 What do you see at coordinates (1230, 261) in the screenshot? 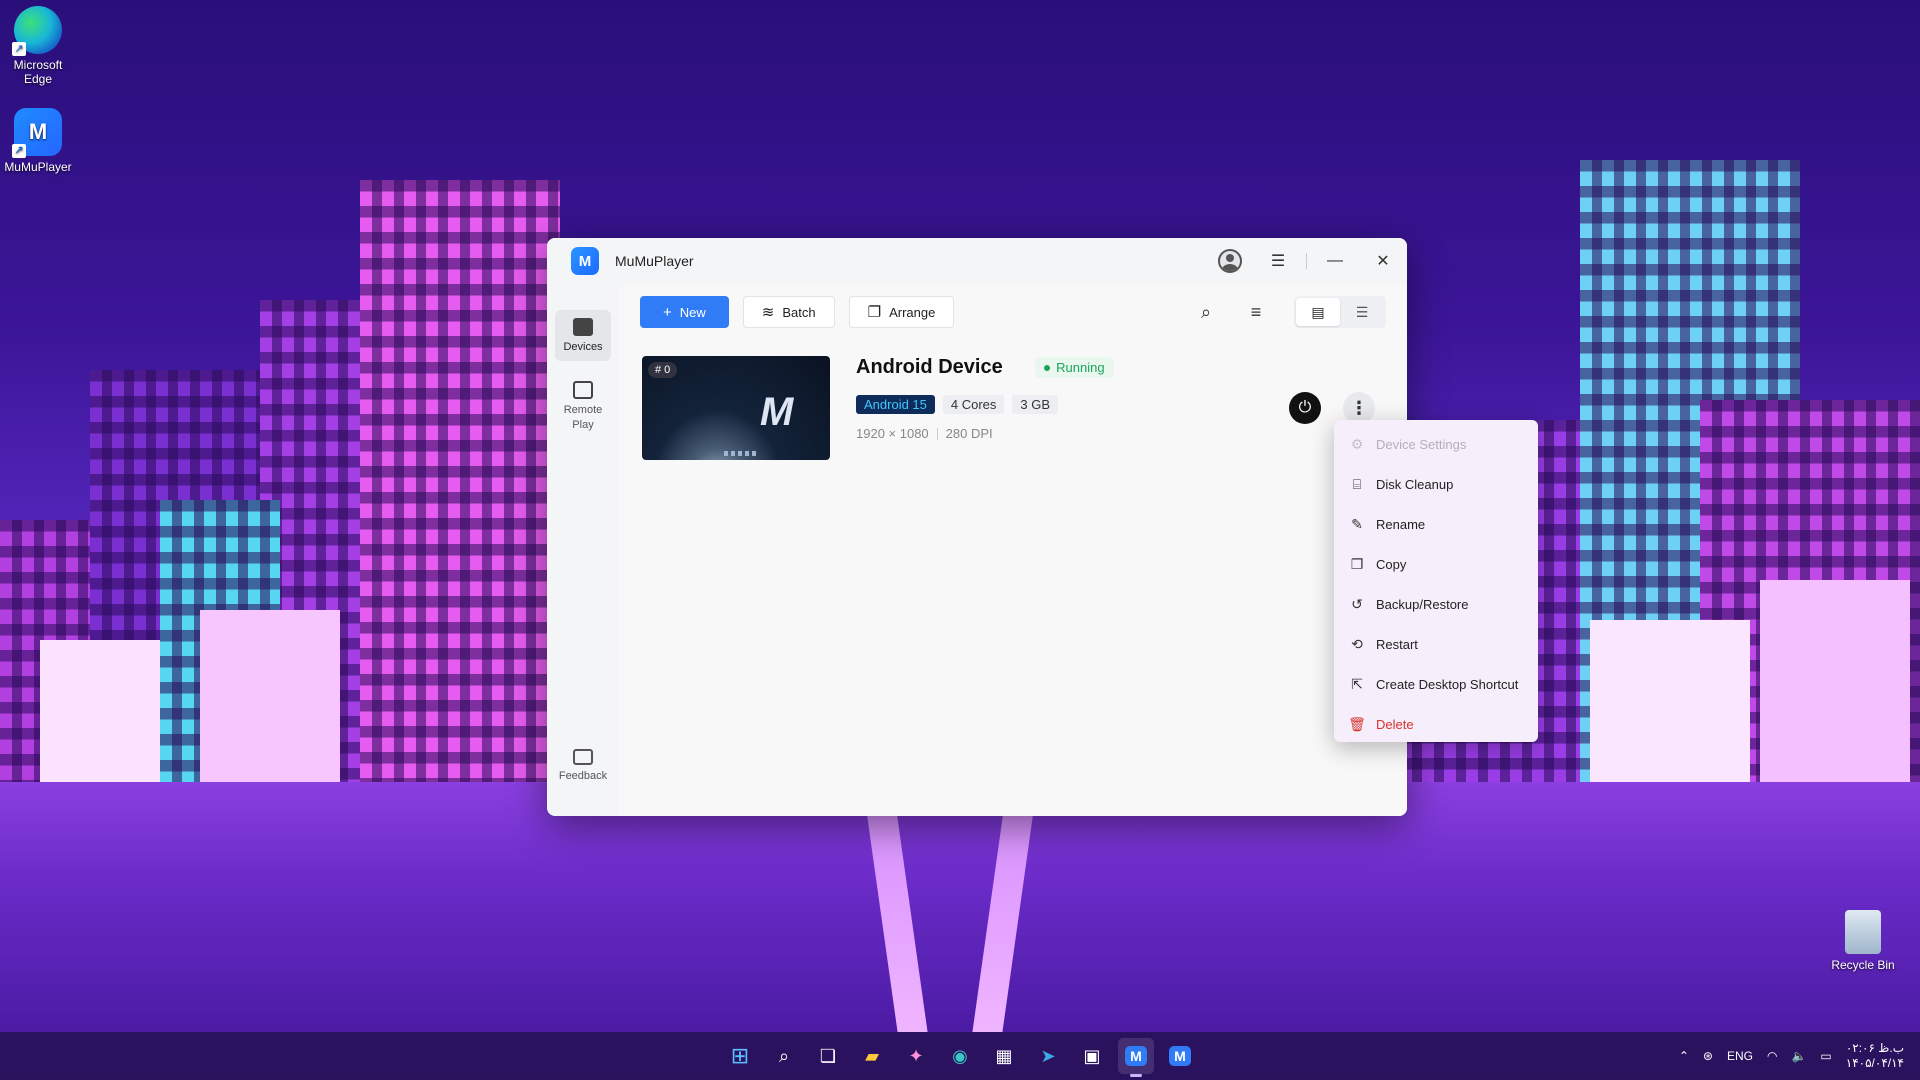
I see `account-button` at bounding box center [1230, 261].